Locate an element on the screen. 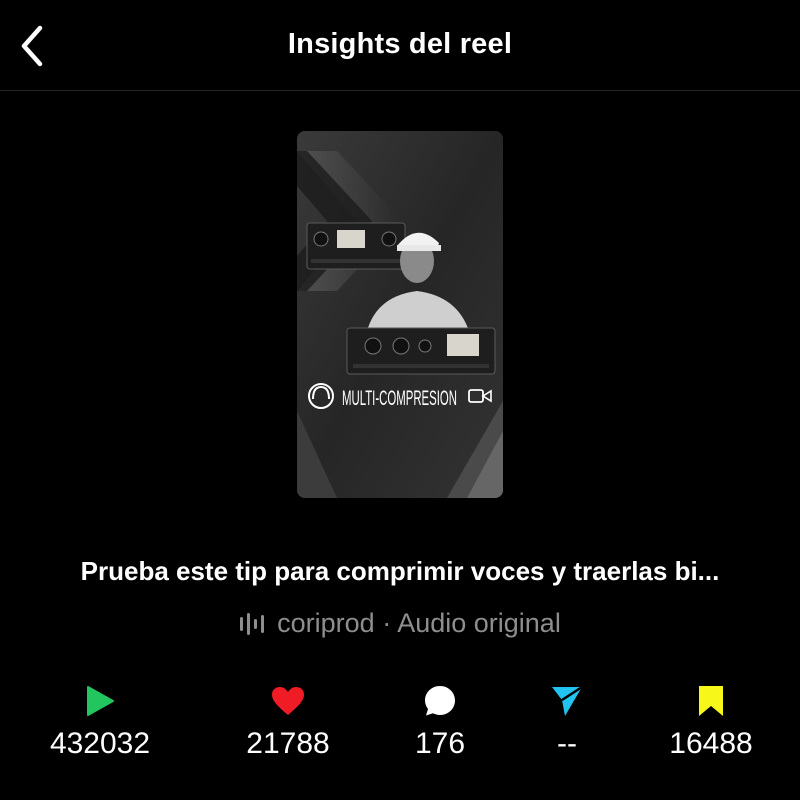  top-bar: Insights del reel is located at coordinates (400, 45).